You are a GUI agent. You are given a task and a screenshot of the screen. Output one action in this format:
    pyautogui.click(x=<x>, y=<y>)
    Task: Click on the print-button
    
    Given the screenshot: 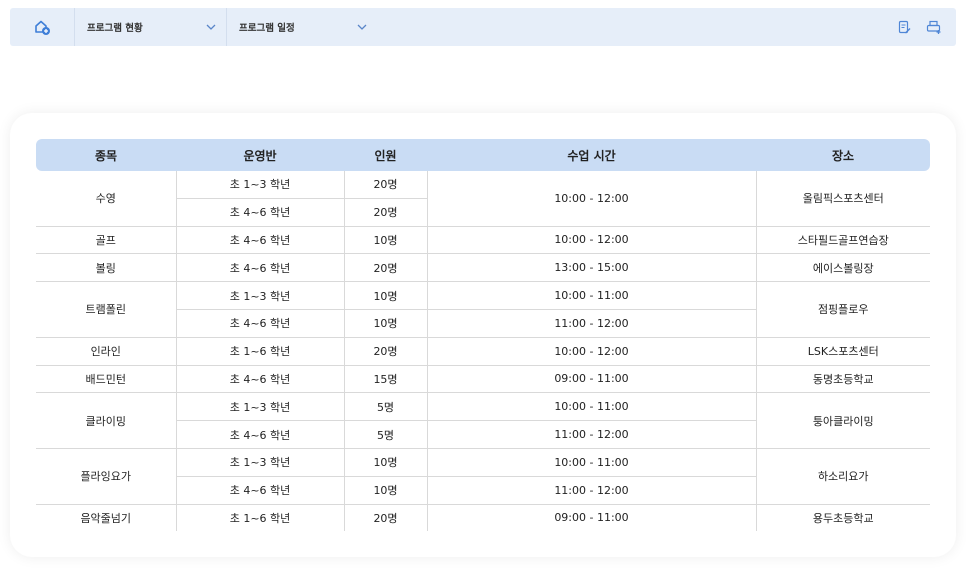 What is the action you would take?
    pyautogui.click(x=934, y=27)
    